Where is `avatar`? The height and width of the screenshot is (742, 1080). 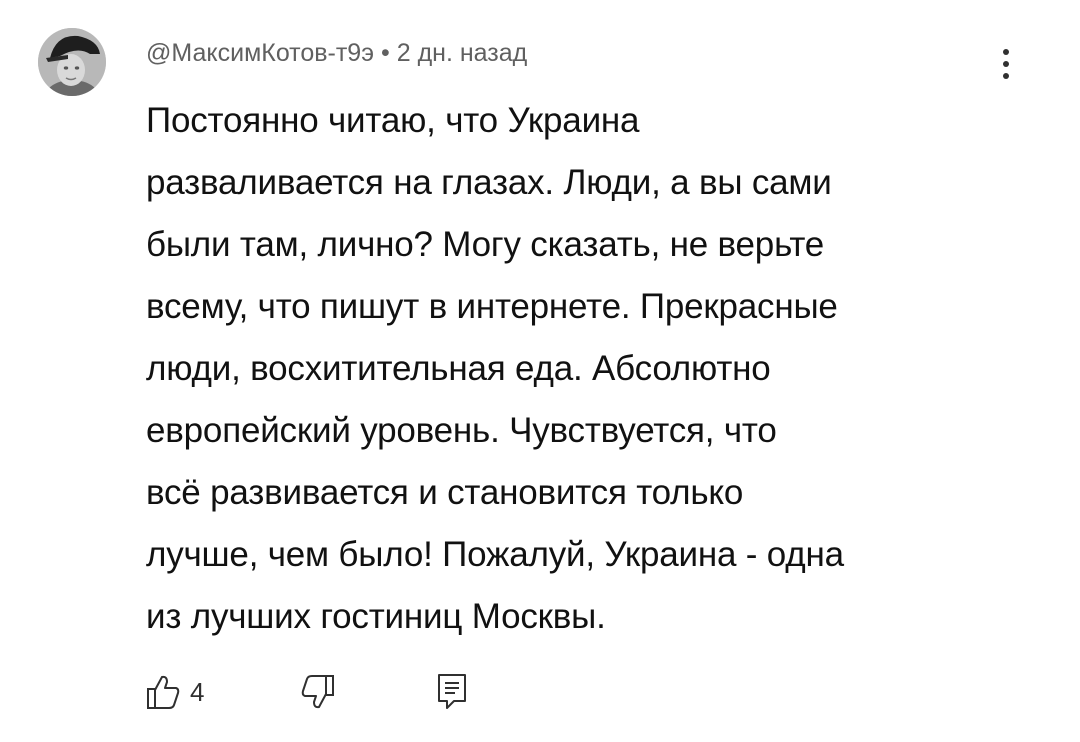
avatar is located at coordinates (72, 62).